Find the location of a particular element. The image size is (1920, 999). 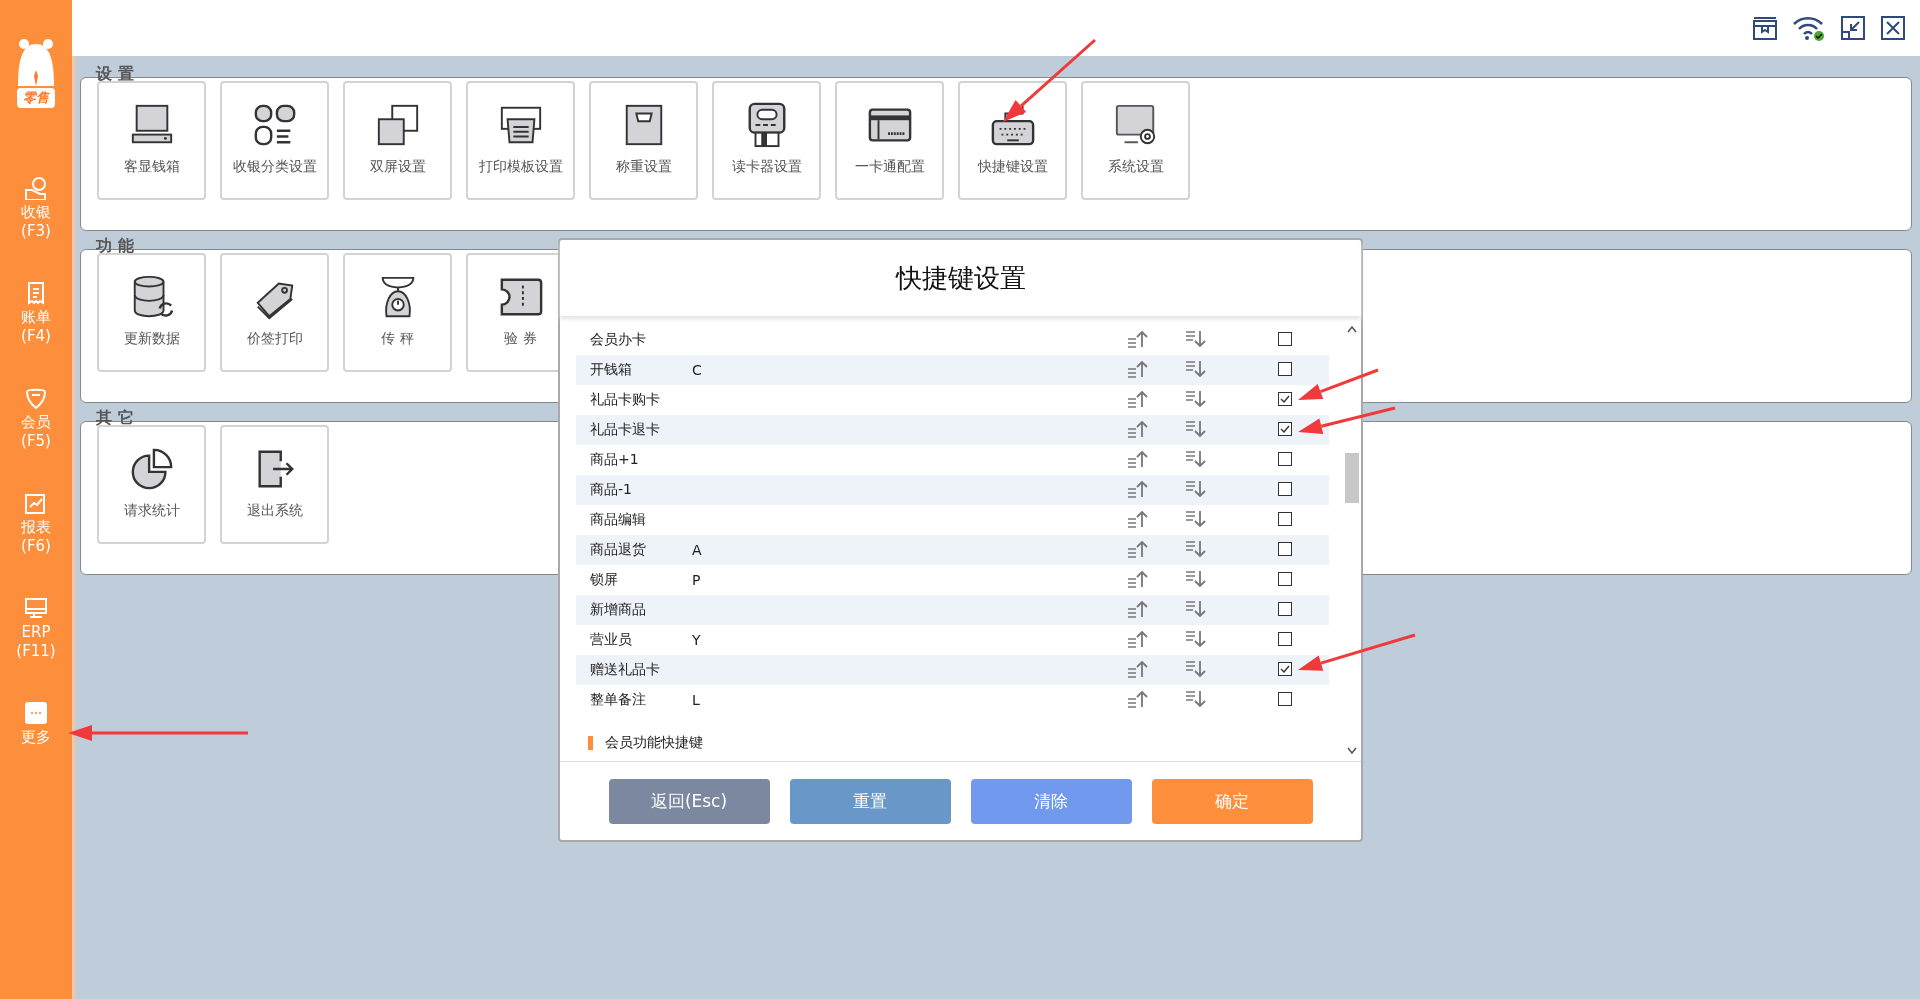

settings-tile: 收银分类设置 is located at coordinates (274, 140).